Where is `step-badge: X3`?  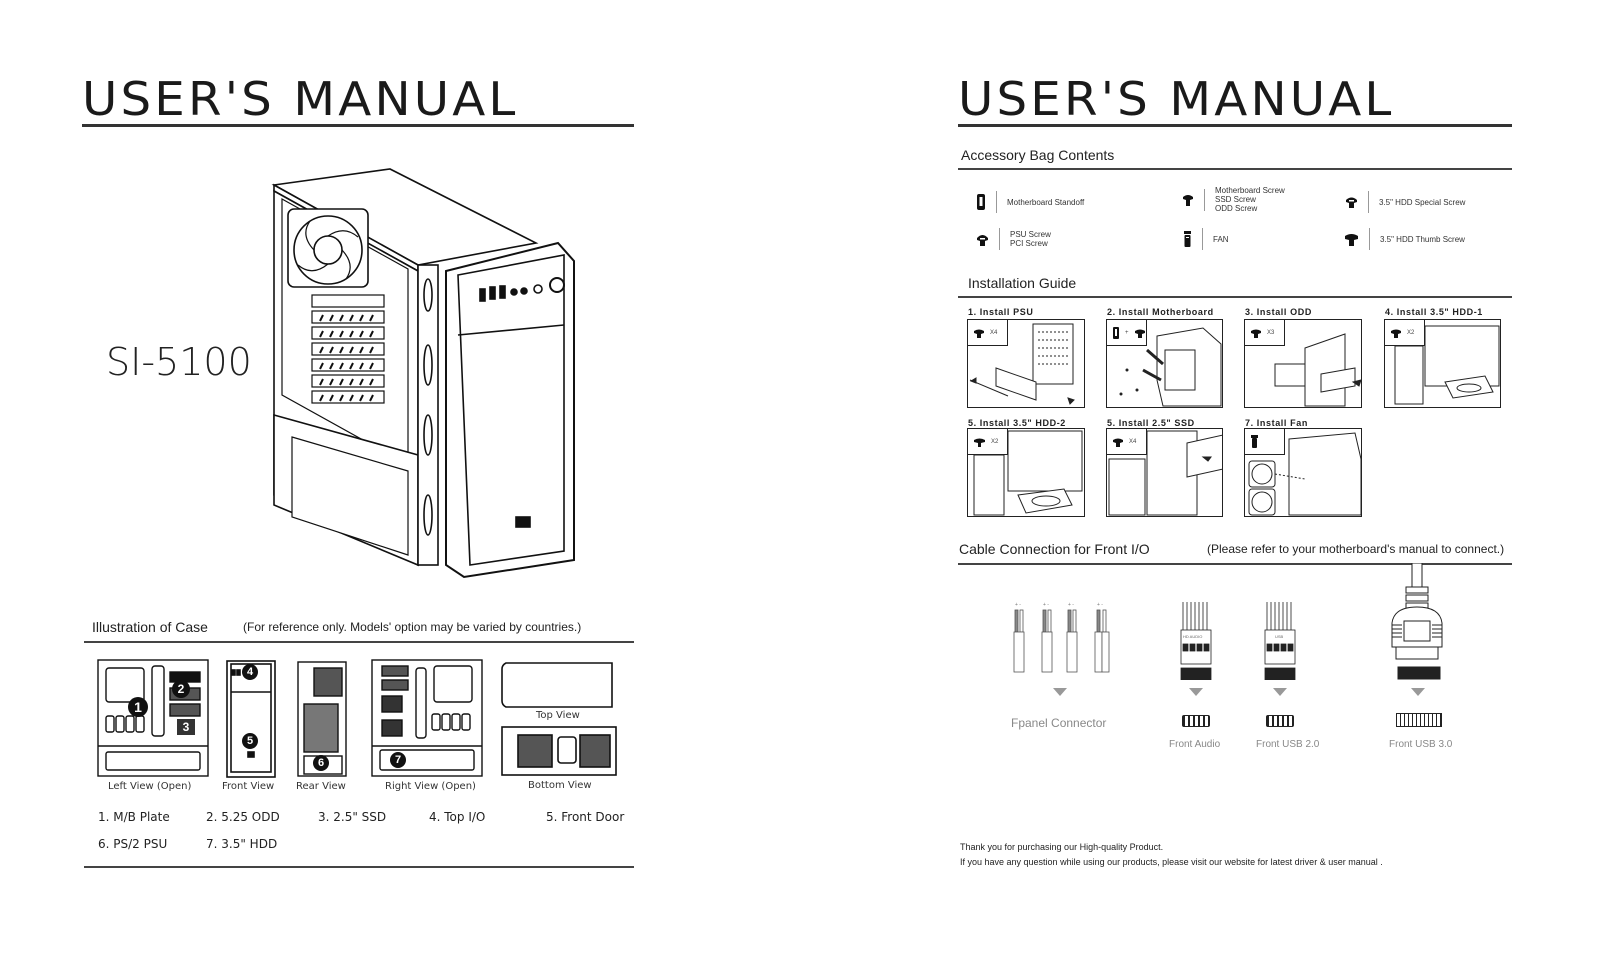
step-badge: X3 is located at coordinates (1265, 333).